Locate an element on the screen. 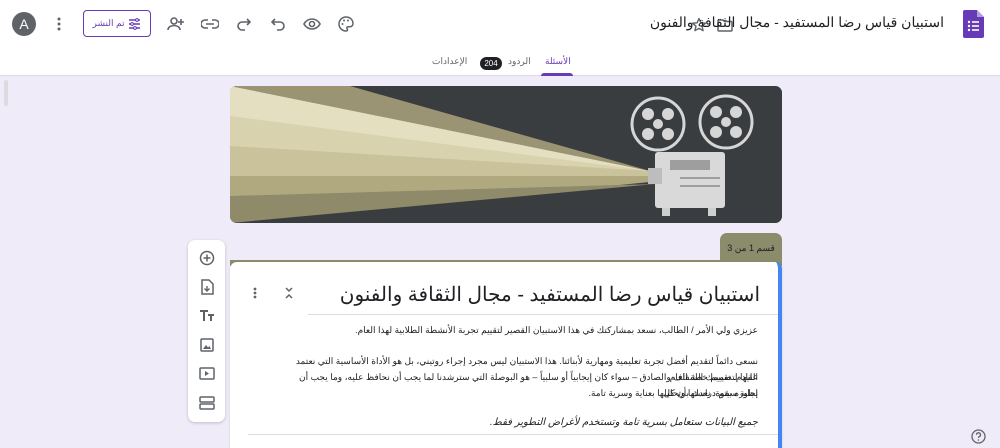 The image size is (1000, 448). title-underline is located at coordinates (543, 314).